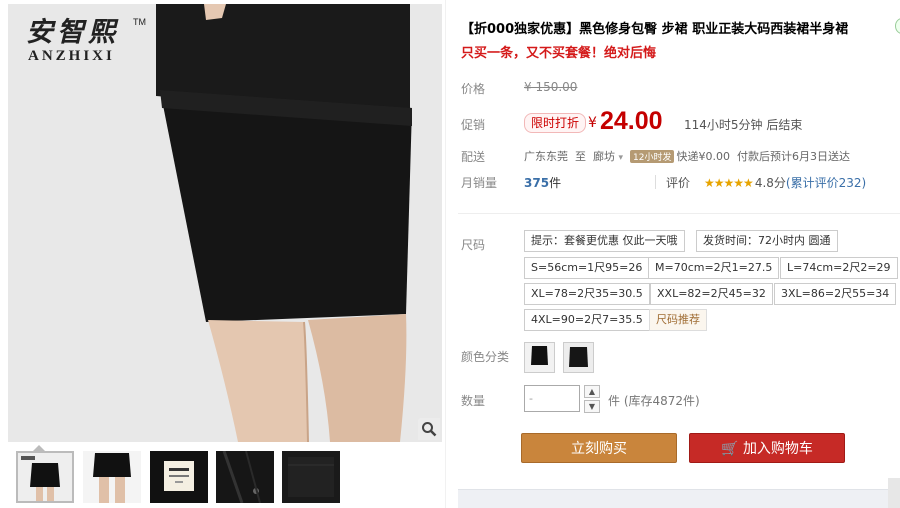  Describe the element at coordinates (552, 398) in the screenshot. I see `quantity-input` at that location.